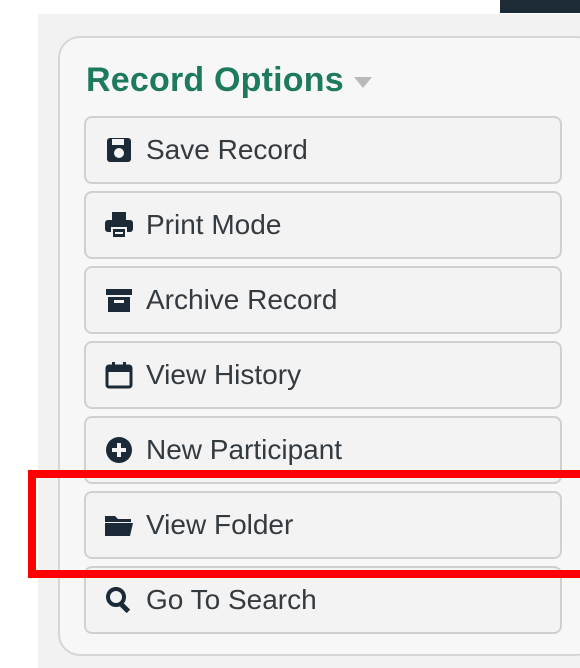 The width and height of the screenshot is (580, 668). What do you see at coordinates (242, 299) in the screenshot?
I see `menu-item-label: Archive Record` at bounding box center [242, 299].